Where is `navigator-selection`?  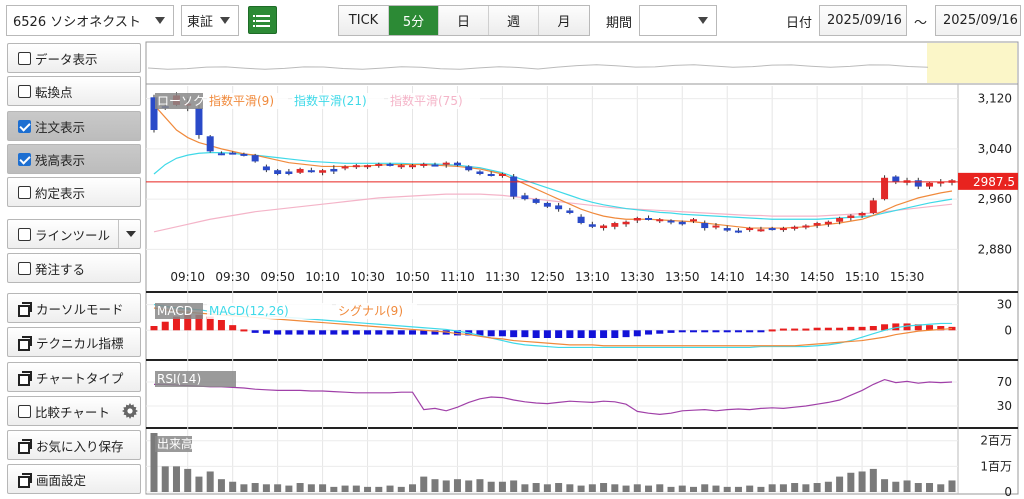 navigator-selection is located at coordinates (972, 63).